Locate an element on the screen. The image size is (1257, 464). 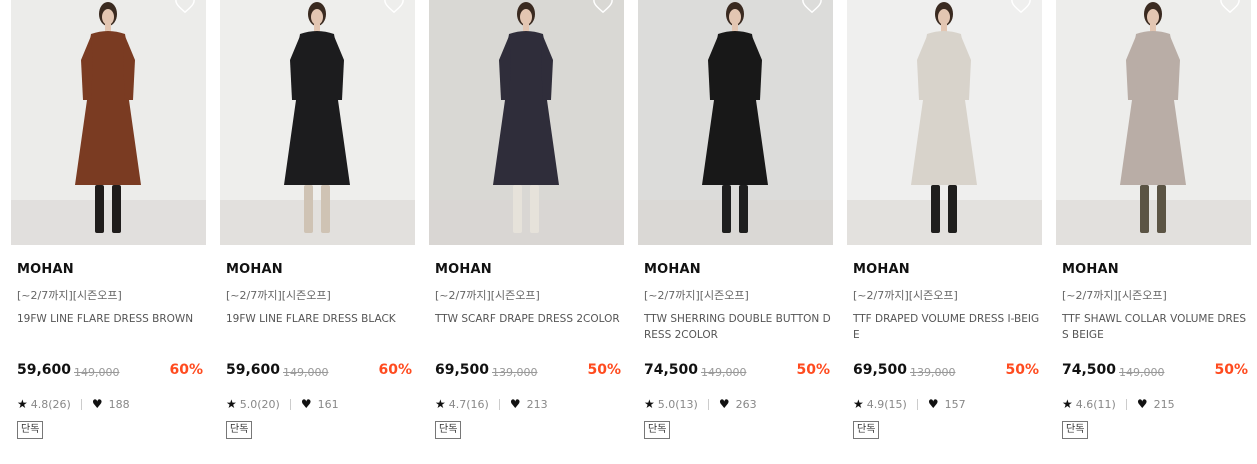
like-count: 213 is located at coordinates (537, 404).